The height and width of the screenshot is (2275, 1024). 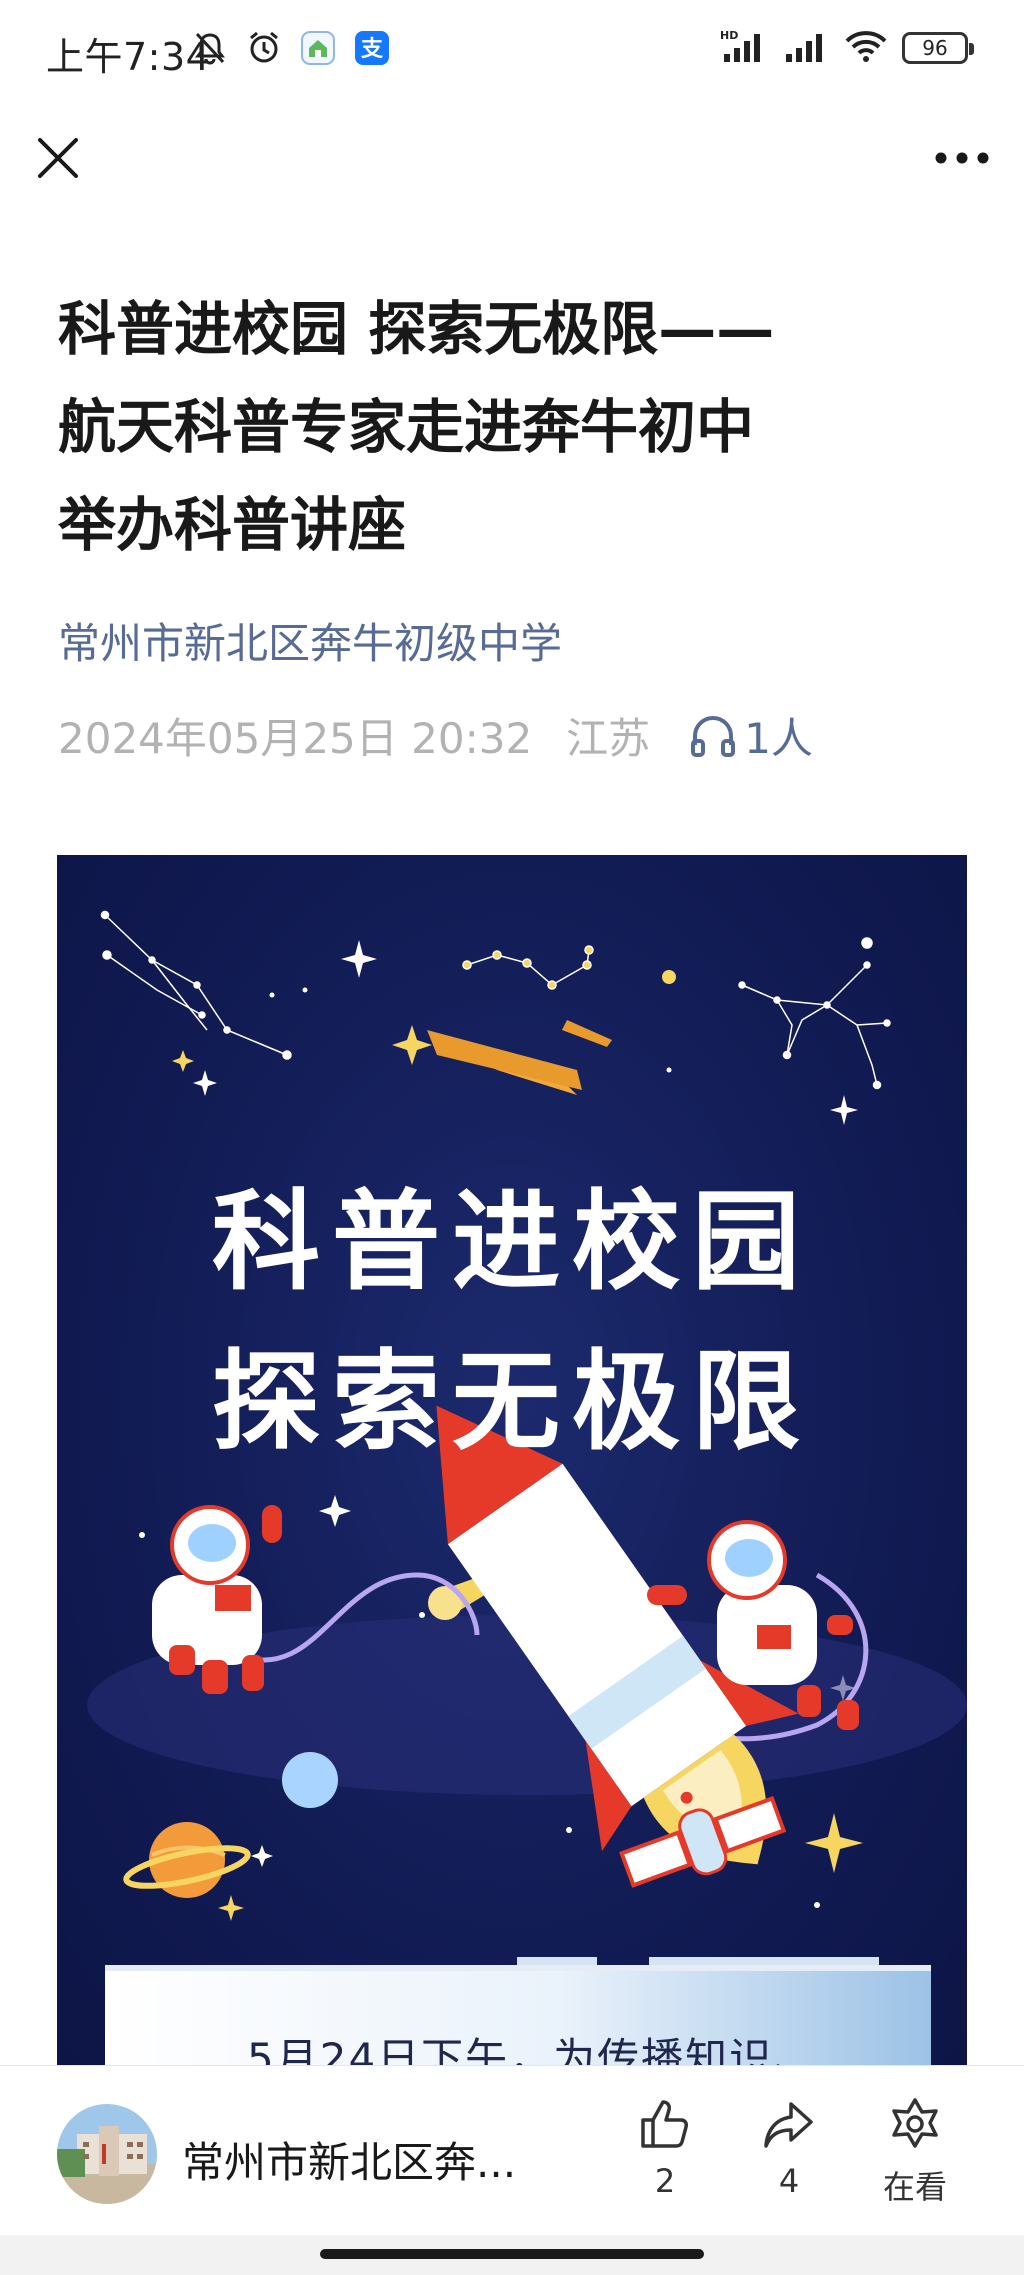 What do you see at coordinates (665, 2181) in the screenshot?
I see `like-count: 2` at bounding box center [665, 2181].